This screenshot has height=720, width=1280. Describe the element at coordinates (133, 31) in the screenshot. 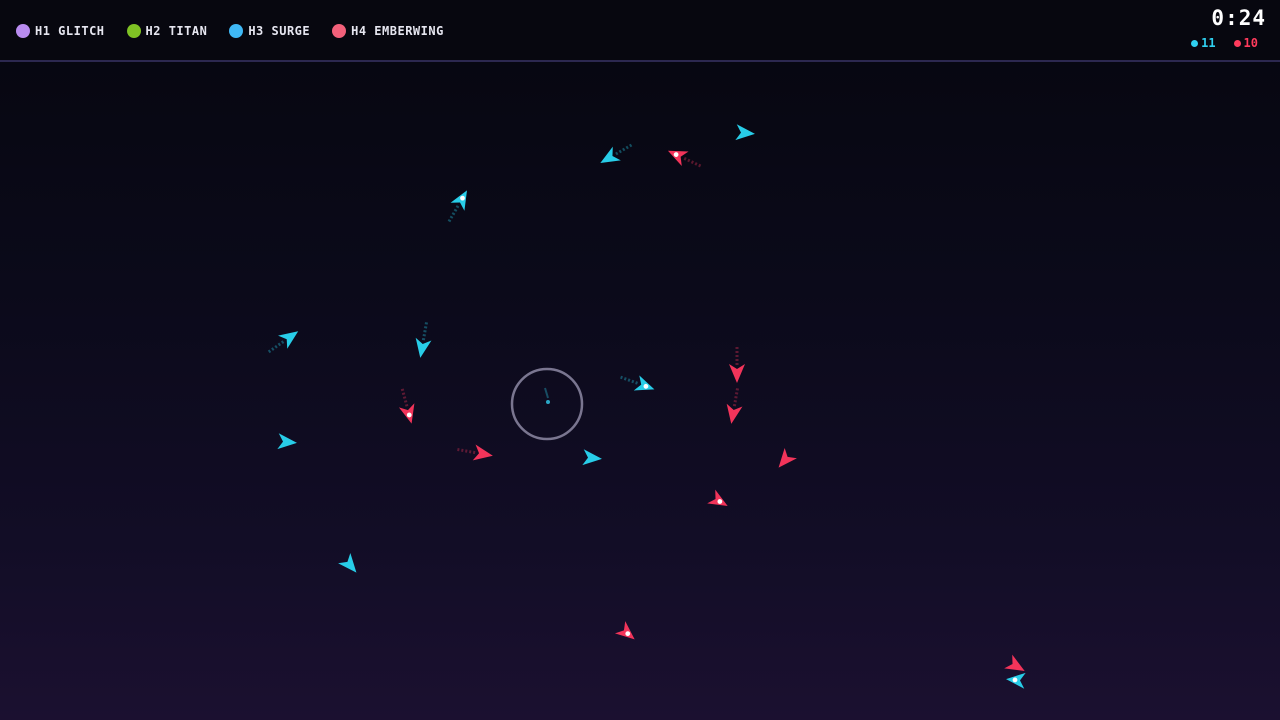

I see `hero-2-color-dot` at that location.